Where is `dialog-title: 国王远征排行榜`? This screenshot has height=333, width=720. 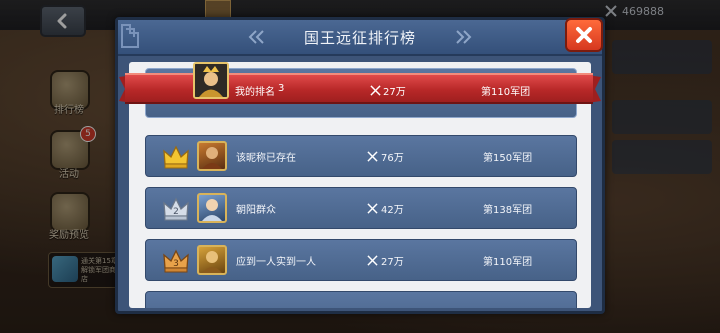 dialog-title: 国王远征排行榜 is located at coordinates (359, 38).